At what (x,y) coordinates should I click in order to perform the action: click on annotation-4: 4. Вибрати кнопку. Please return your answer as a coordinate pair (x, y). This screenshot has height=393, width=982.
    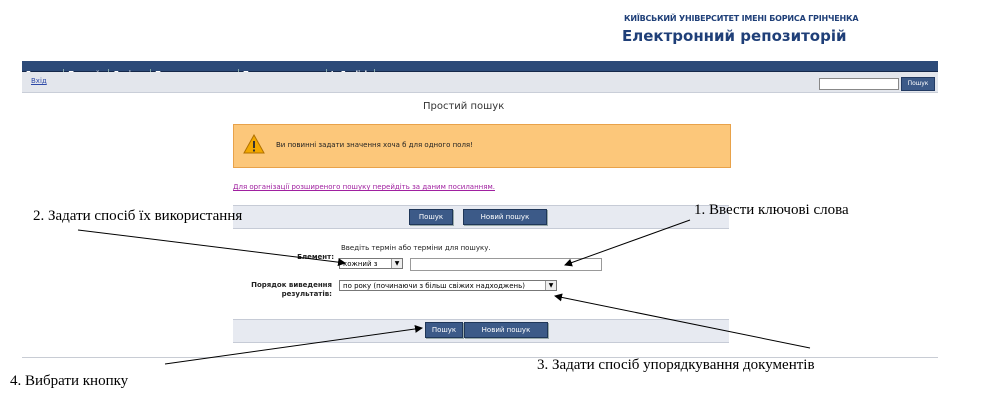
    Looking at the image, I should click on (69, 381).